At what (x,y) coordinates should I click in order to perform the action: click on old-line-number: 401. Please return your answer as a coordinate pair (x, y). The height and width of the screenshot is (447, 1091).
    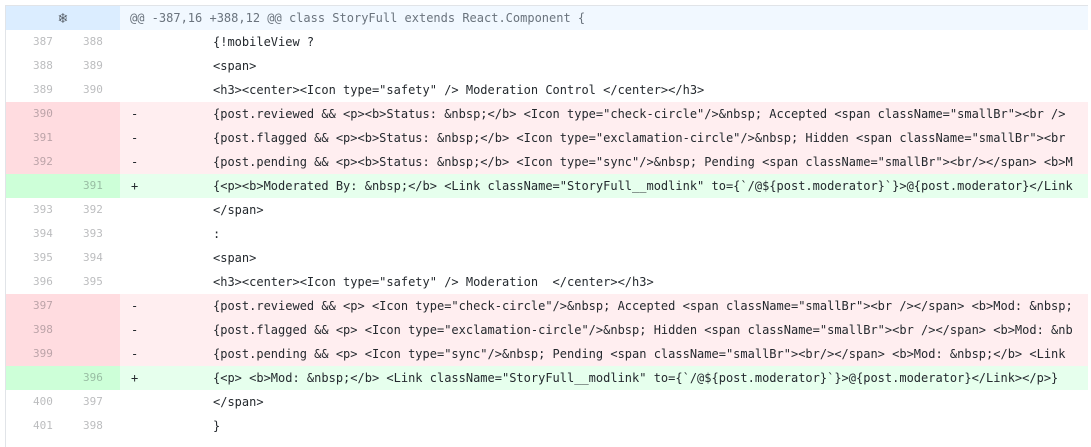
    Looking at the image, I should click on (33, 426).